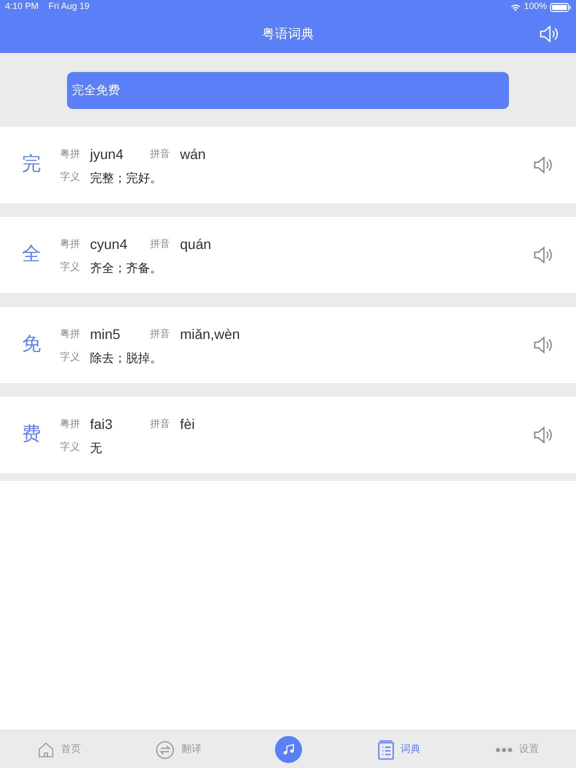 This screenshot has width=576, height=768. What do you see at coordinates (109, 244) in the screenshot?
I see `jyutping-value: cyun4` at bounding box center [109, 244].